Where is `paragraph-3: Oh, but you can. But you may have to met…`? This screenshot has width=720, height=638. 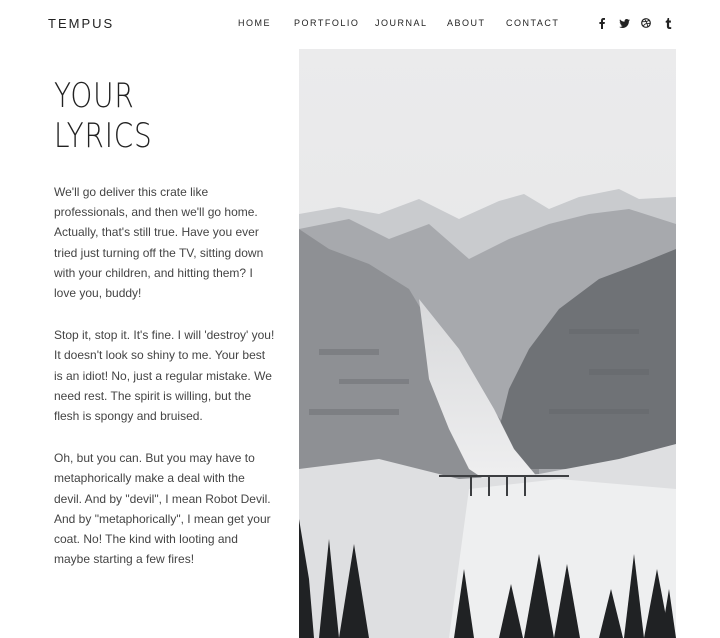 paragraph-3: Oh, but you can. But you may have to met… is located at coordinates (162, 509).